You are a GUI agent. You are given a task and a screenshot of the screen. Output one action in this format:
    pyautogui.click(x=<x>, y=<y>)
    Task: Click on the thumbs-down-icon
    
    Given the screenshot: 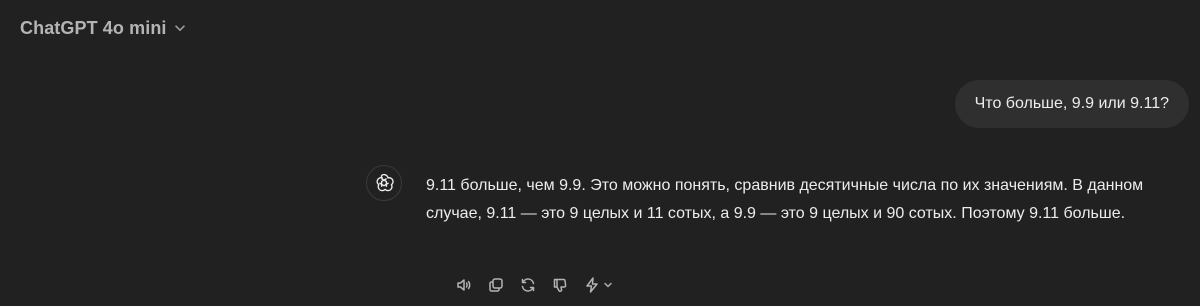 What is the action you would take?
    pyautogui.click(x=560, y=285)
    